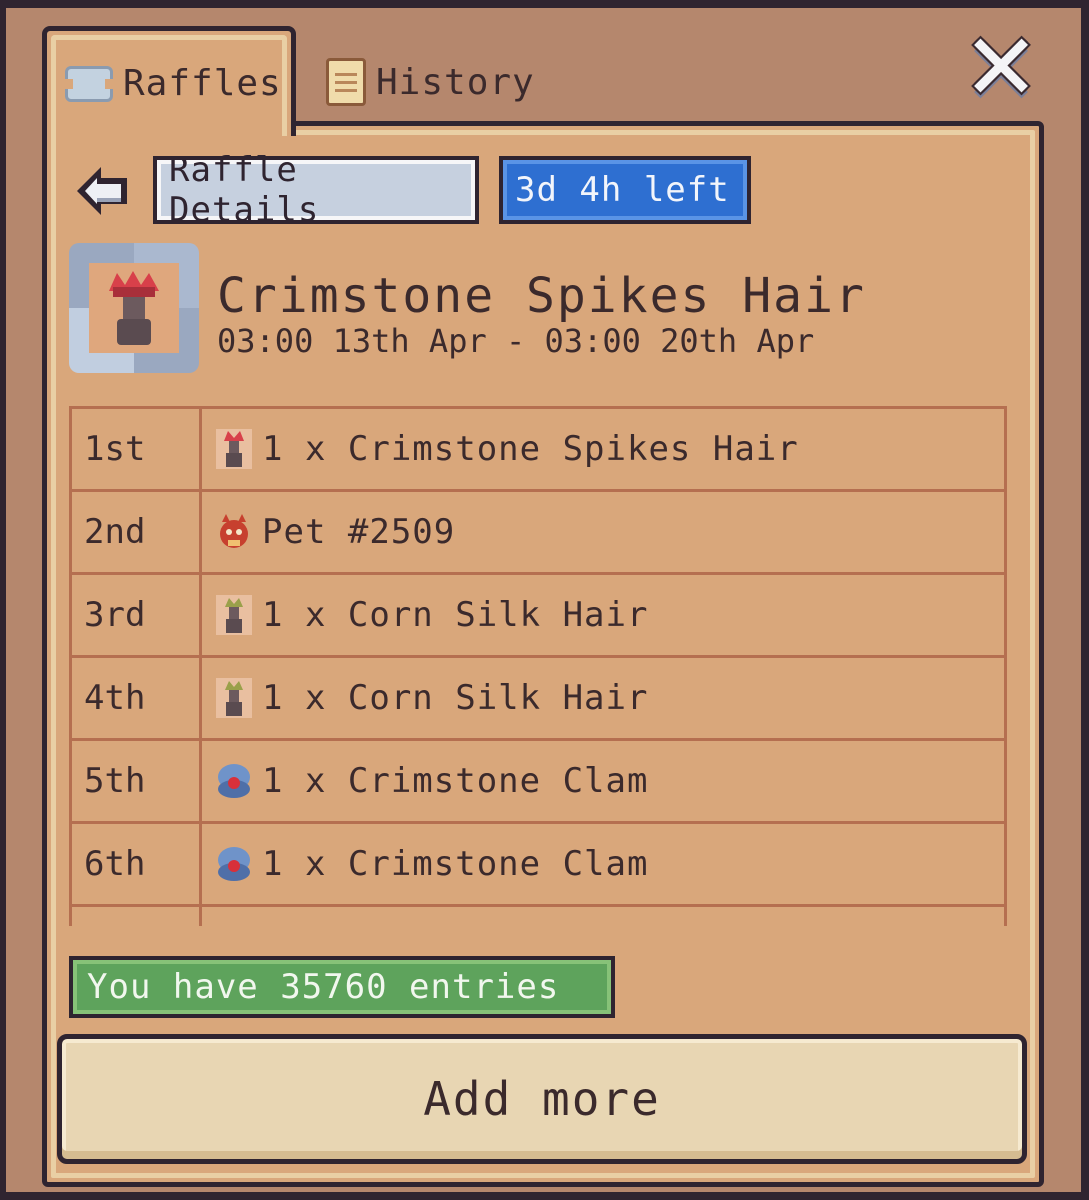 Image resolution: width=1089 pixels, height=1200 pixels. I want to click on time-left-badge: 3d 4h left, so click(625, 190).